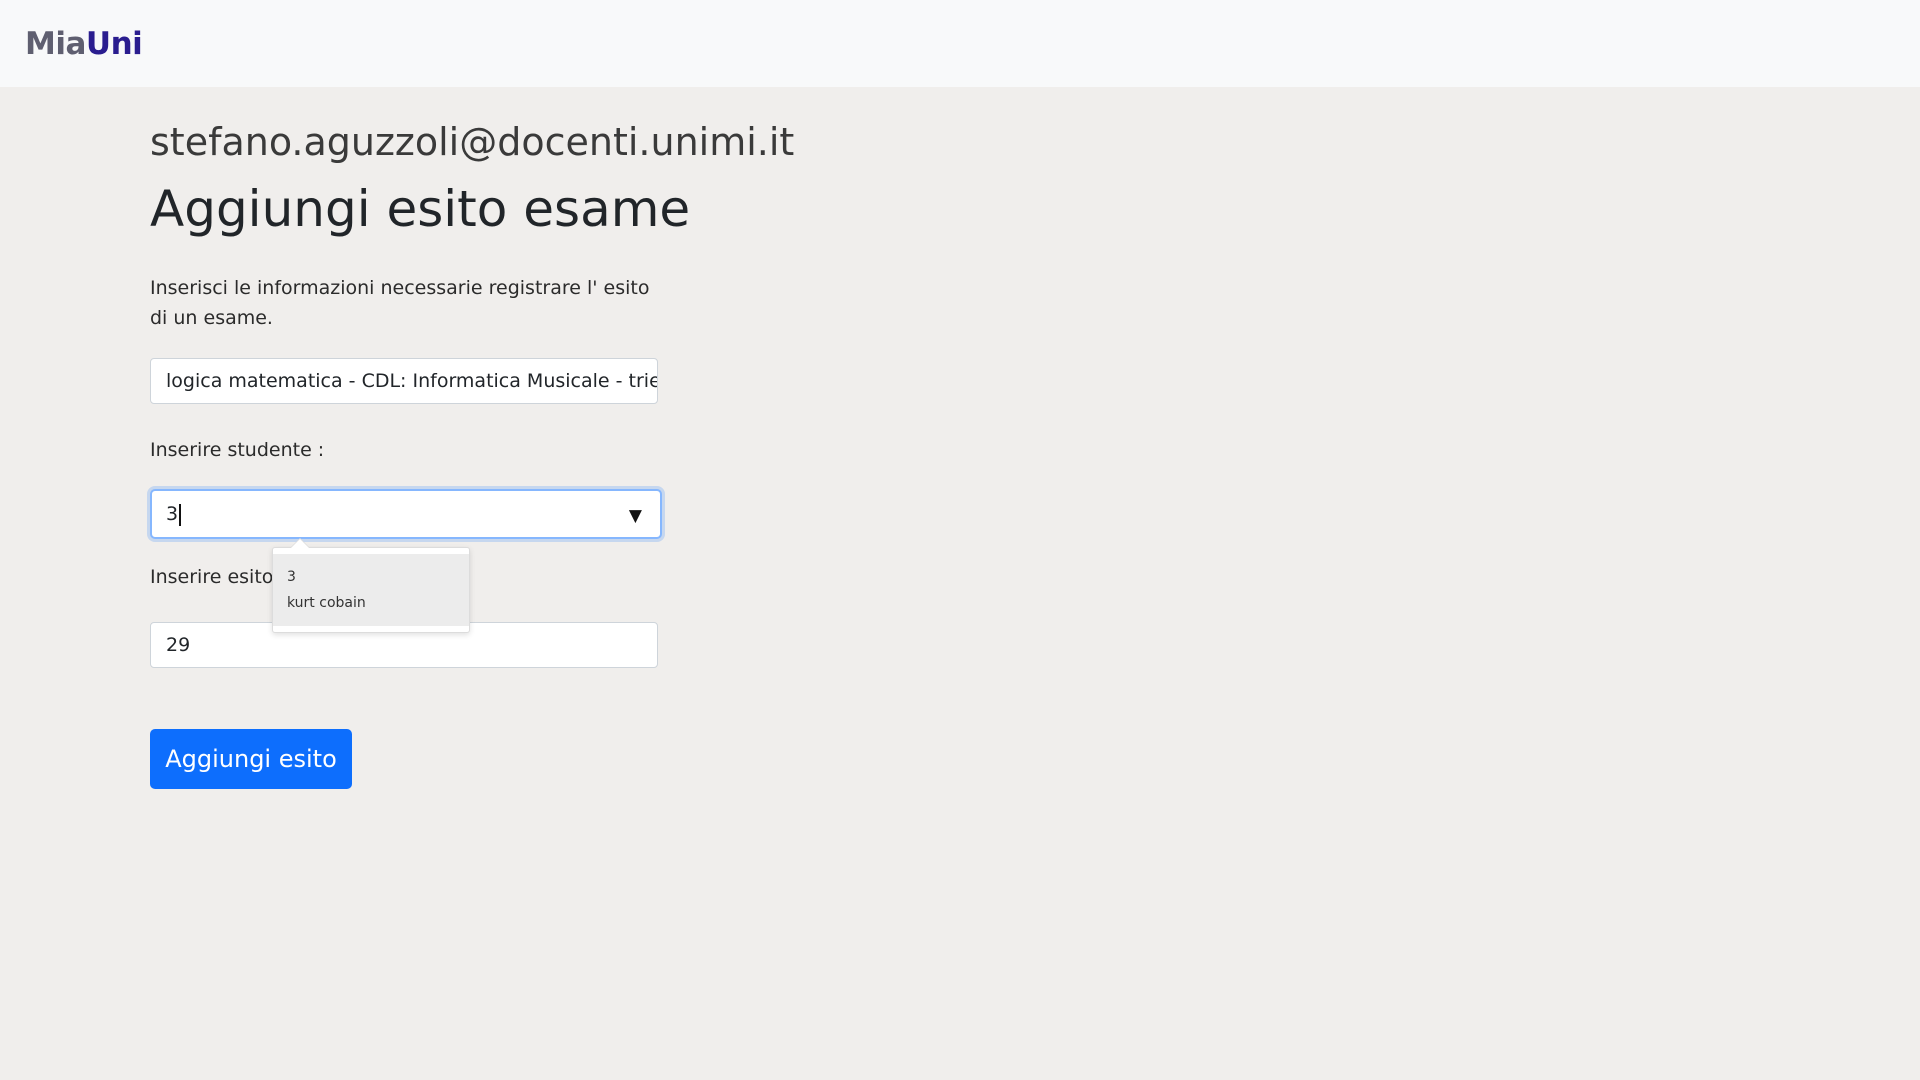 This screenshot has width=1920, height=1080. I want to click on brand-uni: Uni, so click(114, 44).